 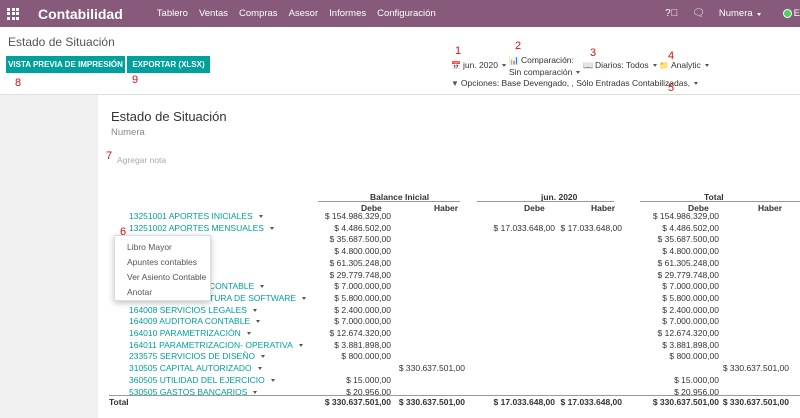 What do you see at coordinates (545, 201) in the screenshot?
I see `header-underline` at bounding box center [545, 201].